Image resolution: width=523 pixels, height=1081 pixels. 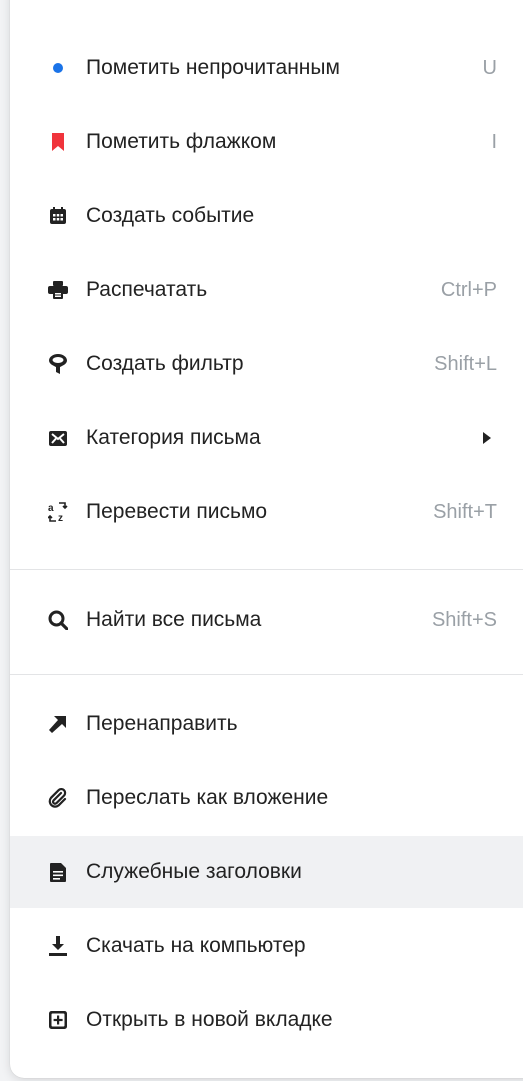 I want to click on menu-item-label: Пометить непрочитанным, so click(x=213, y=67).